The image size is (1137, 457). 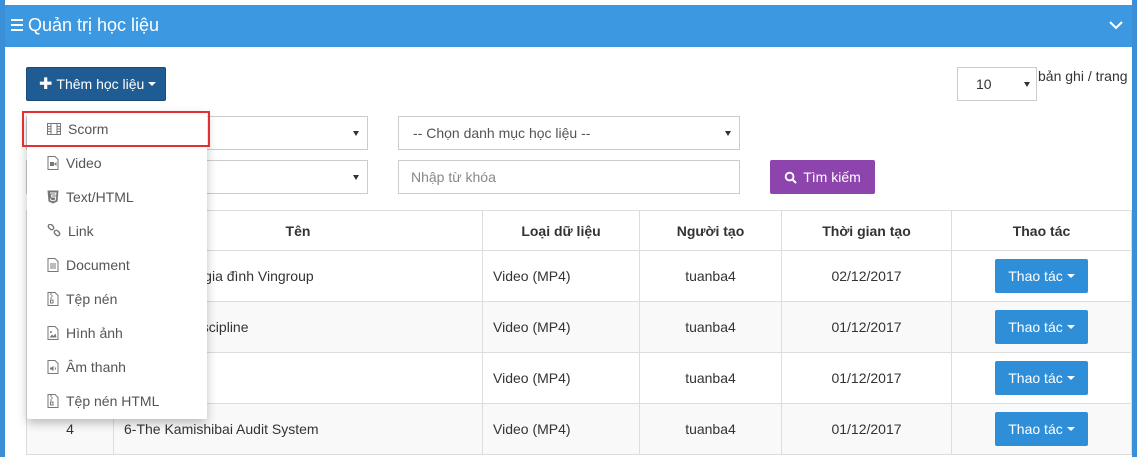 I want to click on add-material-button: ✚ Thêm học liệu, so click(x=96, y=84).